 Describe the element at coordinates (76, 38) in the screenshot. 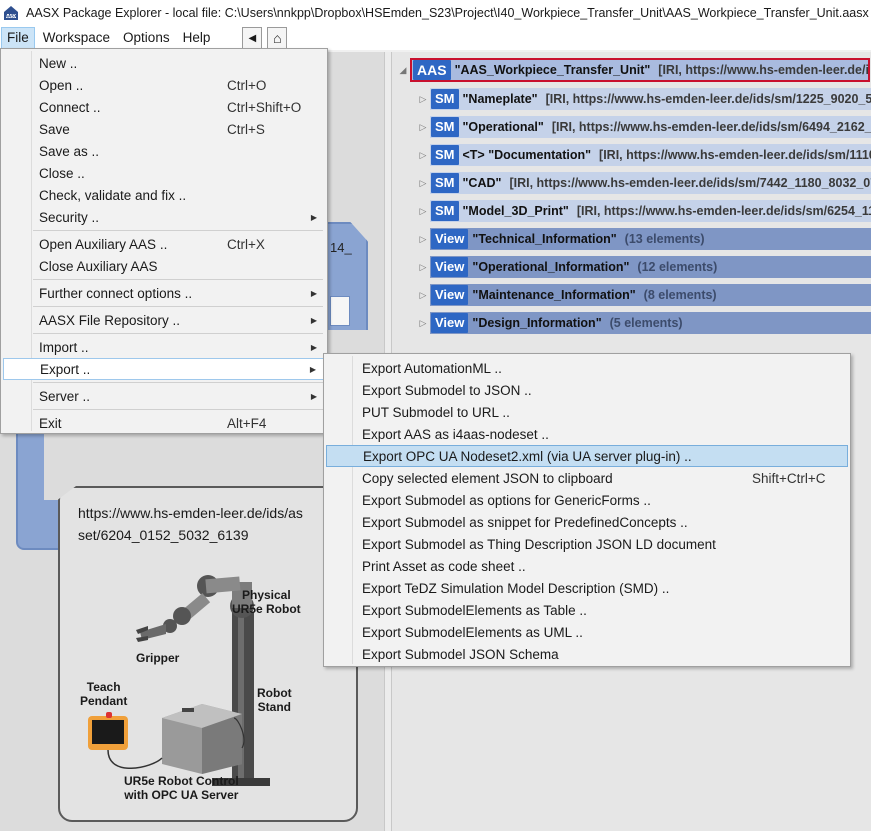

I see `menu-workspace: Workspace` at that location.